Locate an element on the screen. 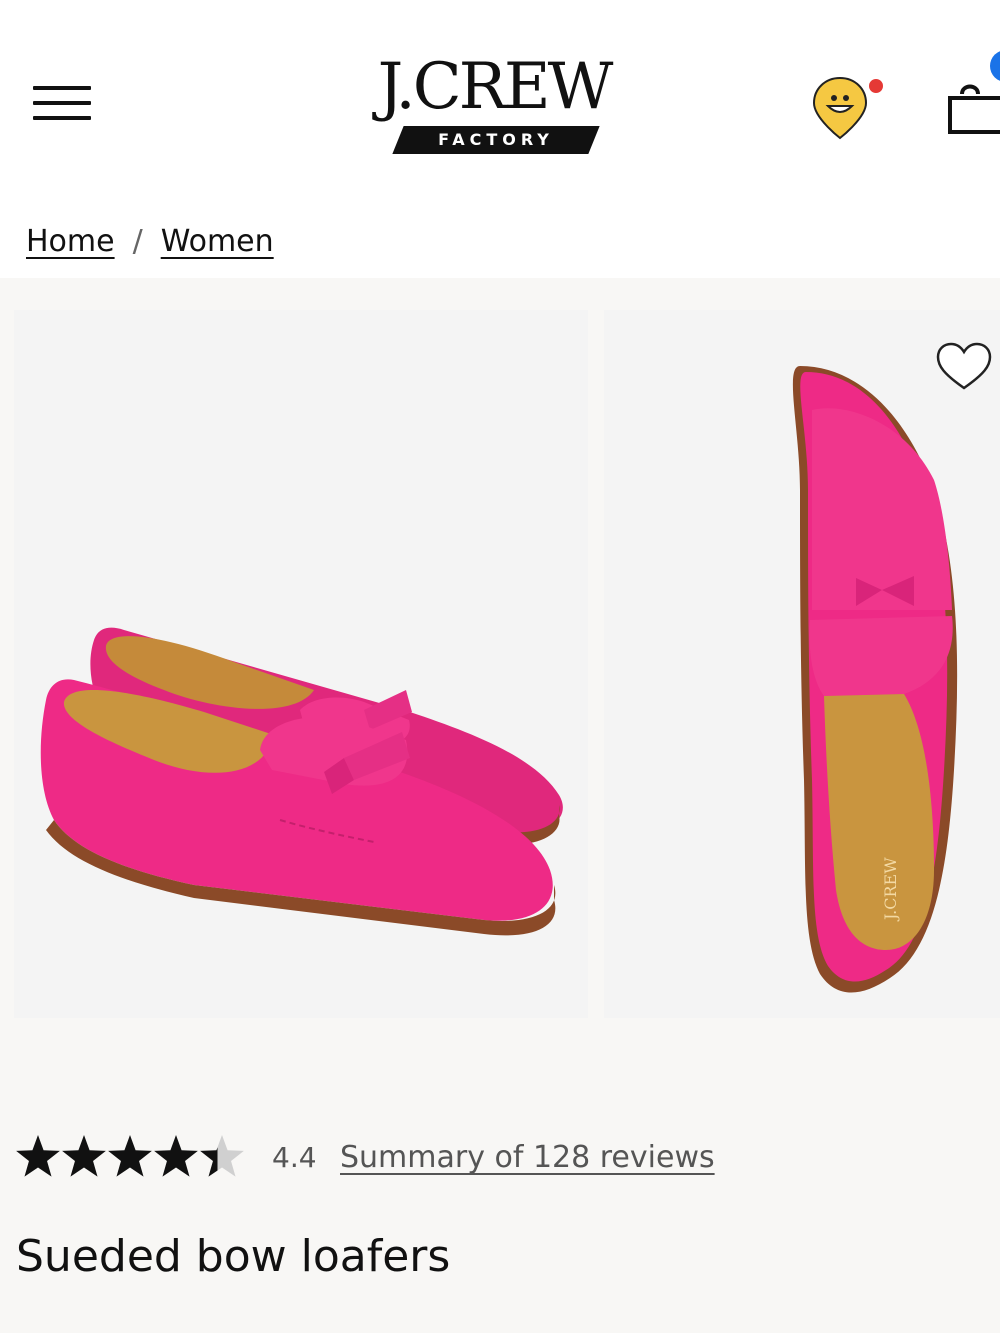 The height and width of the screenshot is (1333, 1000). breadcrumb-home-link: Home is located at coordinates (70, 241).